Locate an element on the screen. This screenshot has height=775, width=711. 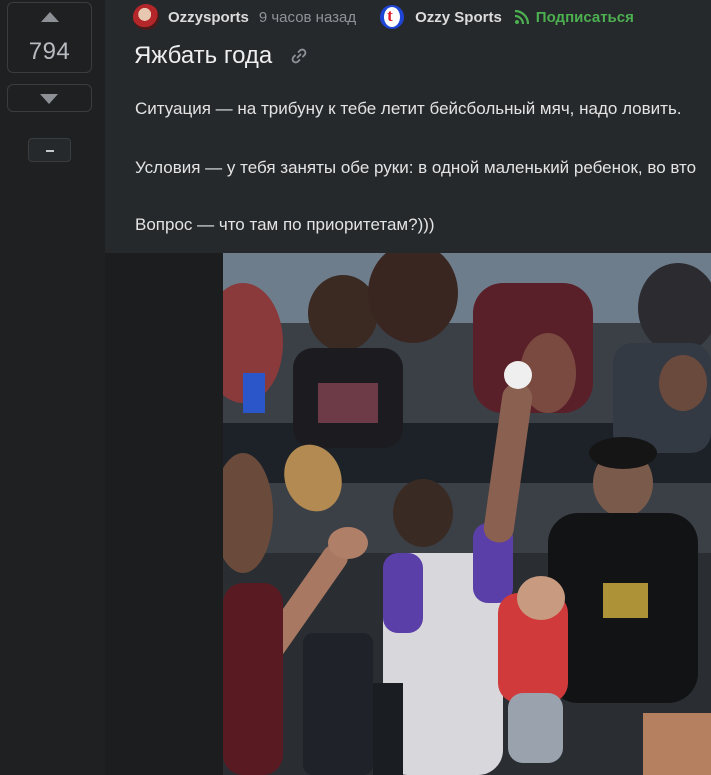
post-time: 9 часов назад is located at coordinates (307, 17).